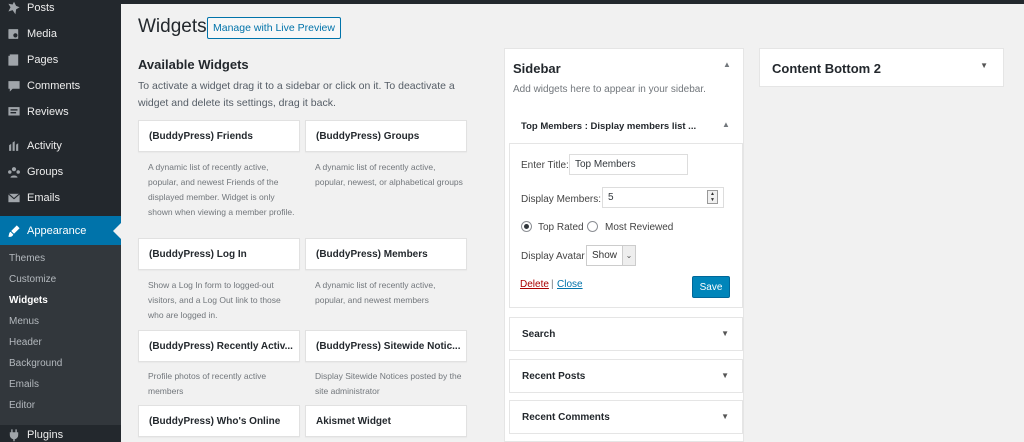 Image resolution: width=1024 pixels, height=442 pixels. I want to click on menu-plugins: Plugins, so click(60, 432).